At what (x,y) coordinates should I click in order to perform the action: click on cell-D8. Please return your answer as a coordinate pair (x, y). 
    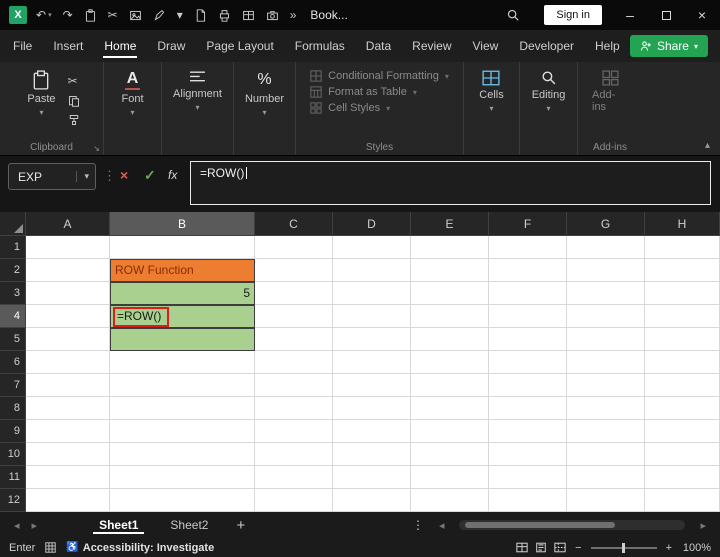
    Looking at the image, I should click on (372, 408).